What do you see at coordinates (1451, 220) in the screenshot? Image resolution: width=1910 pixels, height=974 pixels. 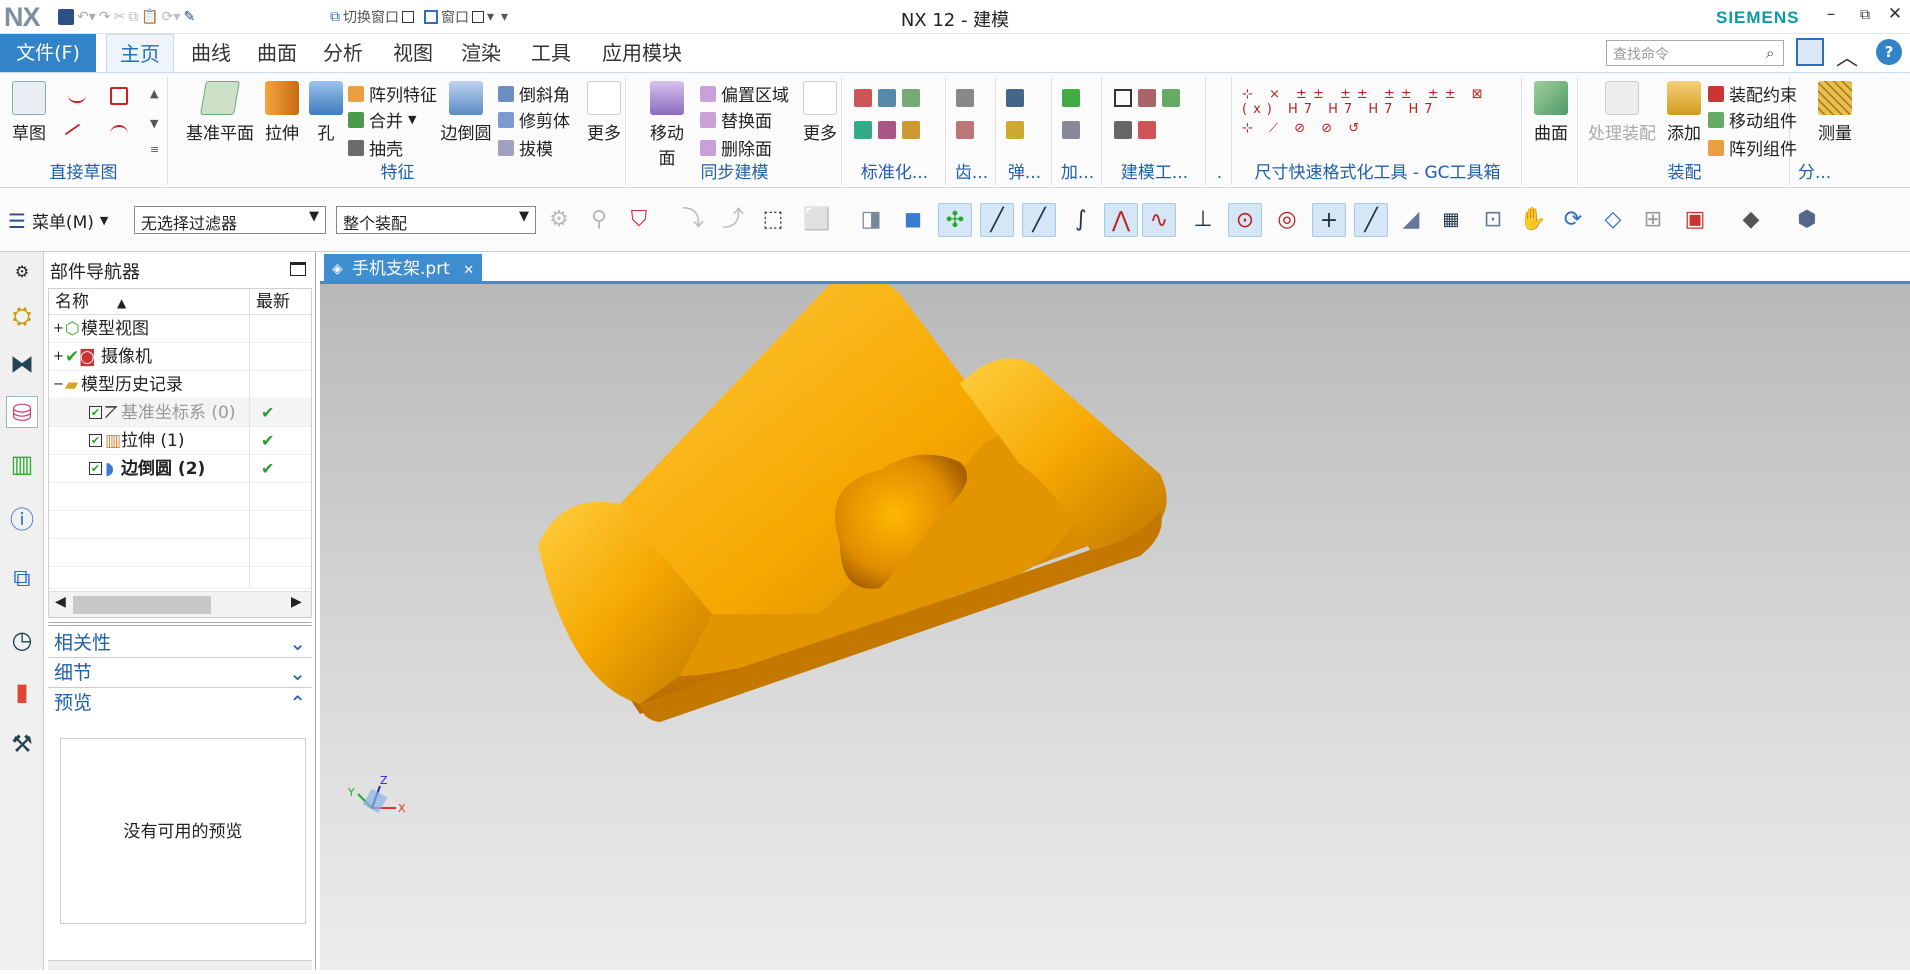 I see `grid-icon: ▦` at bounding box center [1451, 220].